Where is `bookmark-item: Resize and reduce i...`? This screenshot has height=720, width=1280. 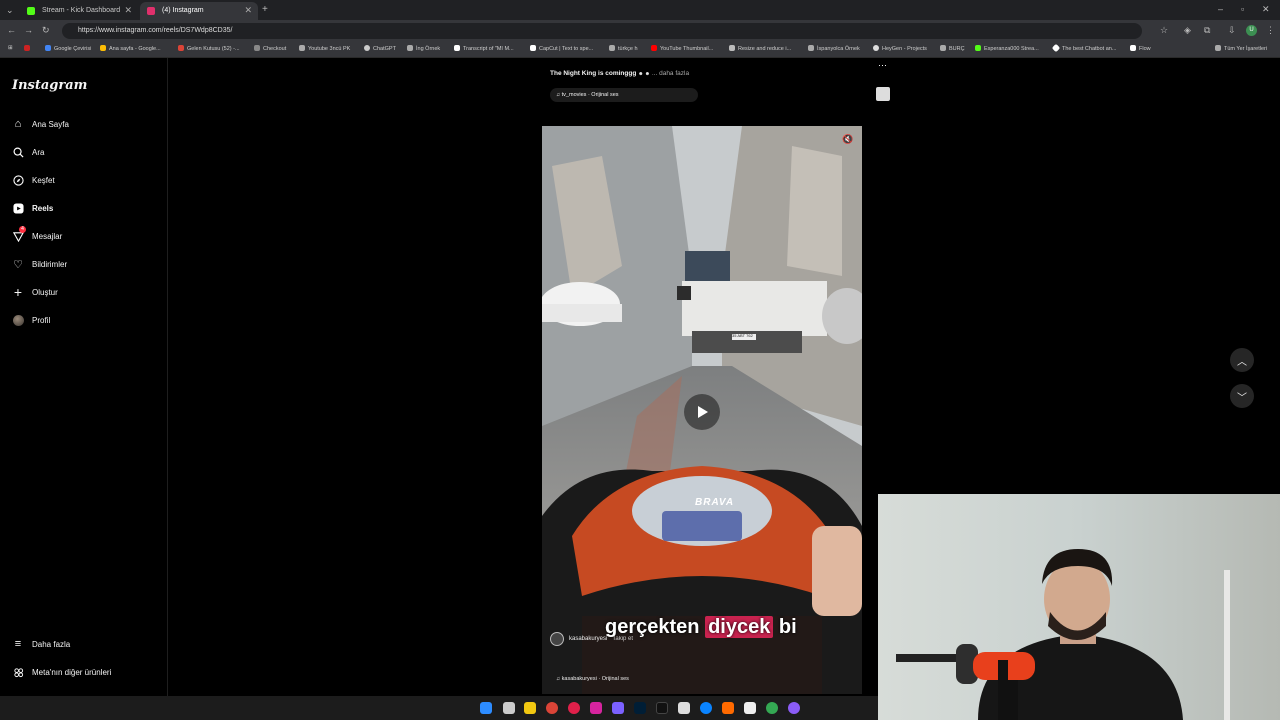 bookmark-item: Resize and reduce i... is located at coordinates (760, 48).